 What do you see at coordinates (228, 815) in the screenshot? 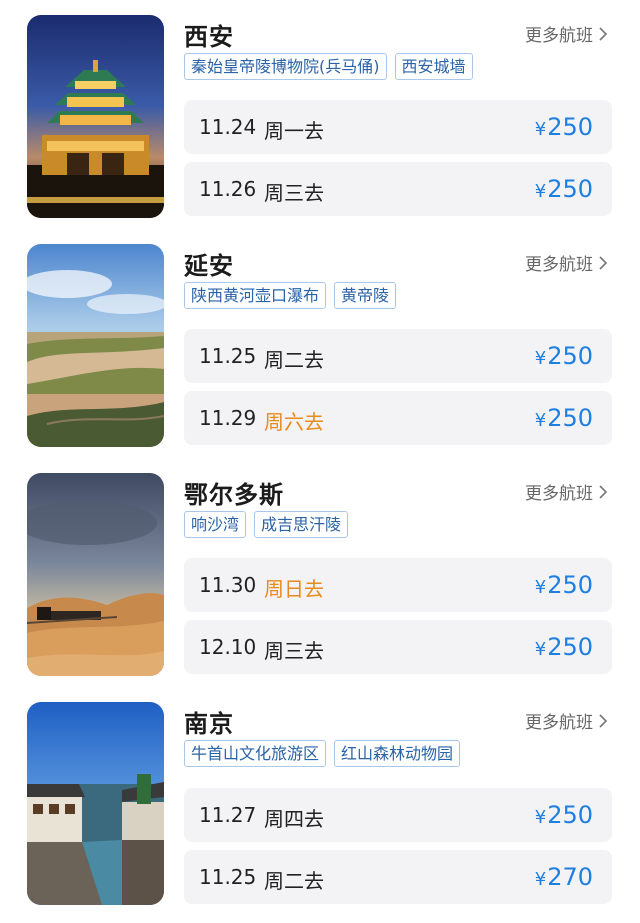
I see `flight-date: 11.27` at bounding box center [228, 815].